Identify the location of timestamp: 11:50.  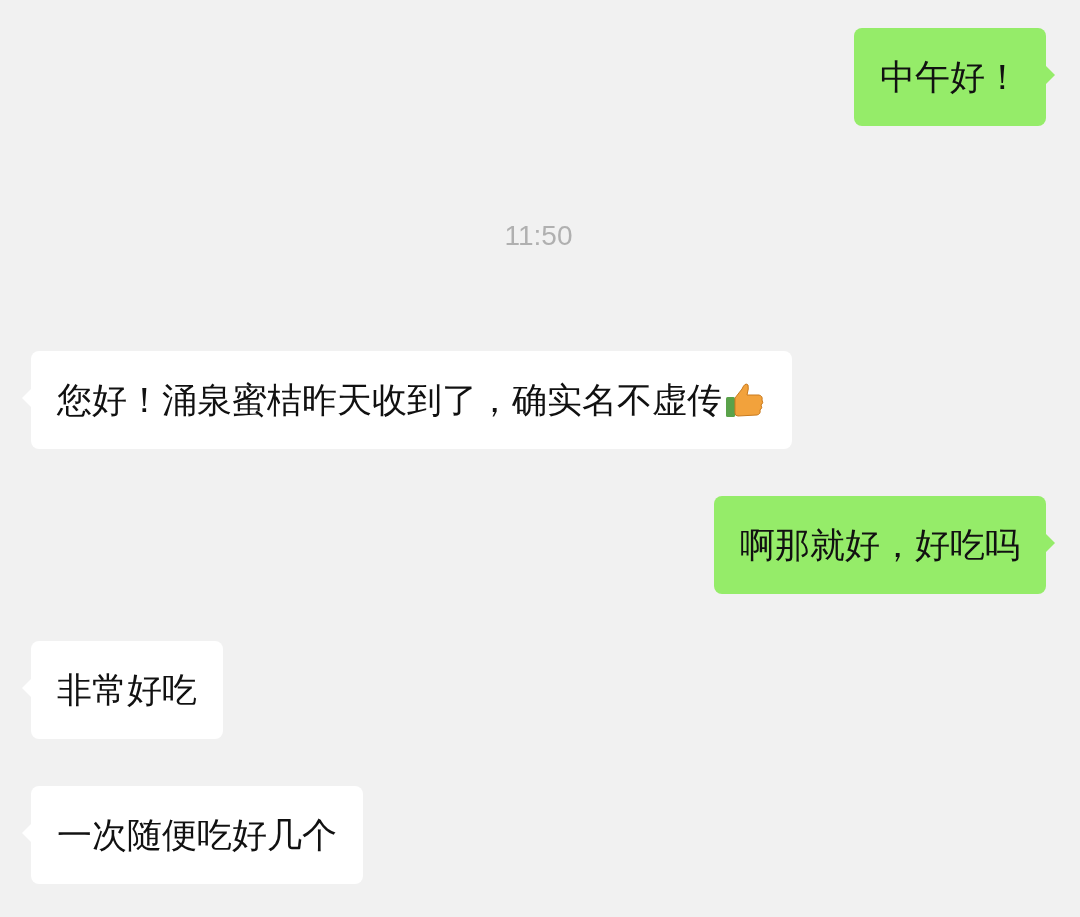
(538, 236).